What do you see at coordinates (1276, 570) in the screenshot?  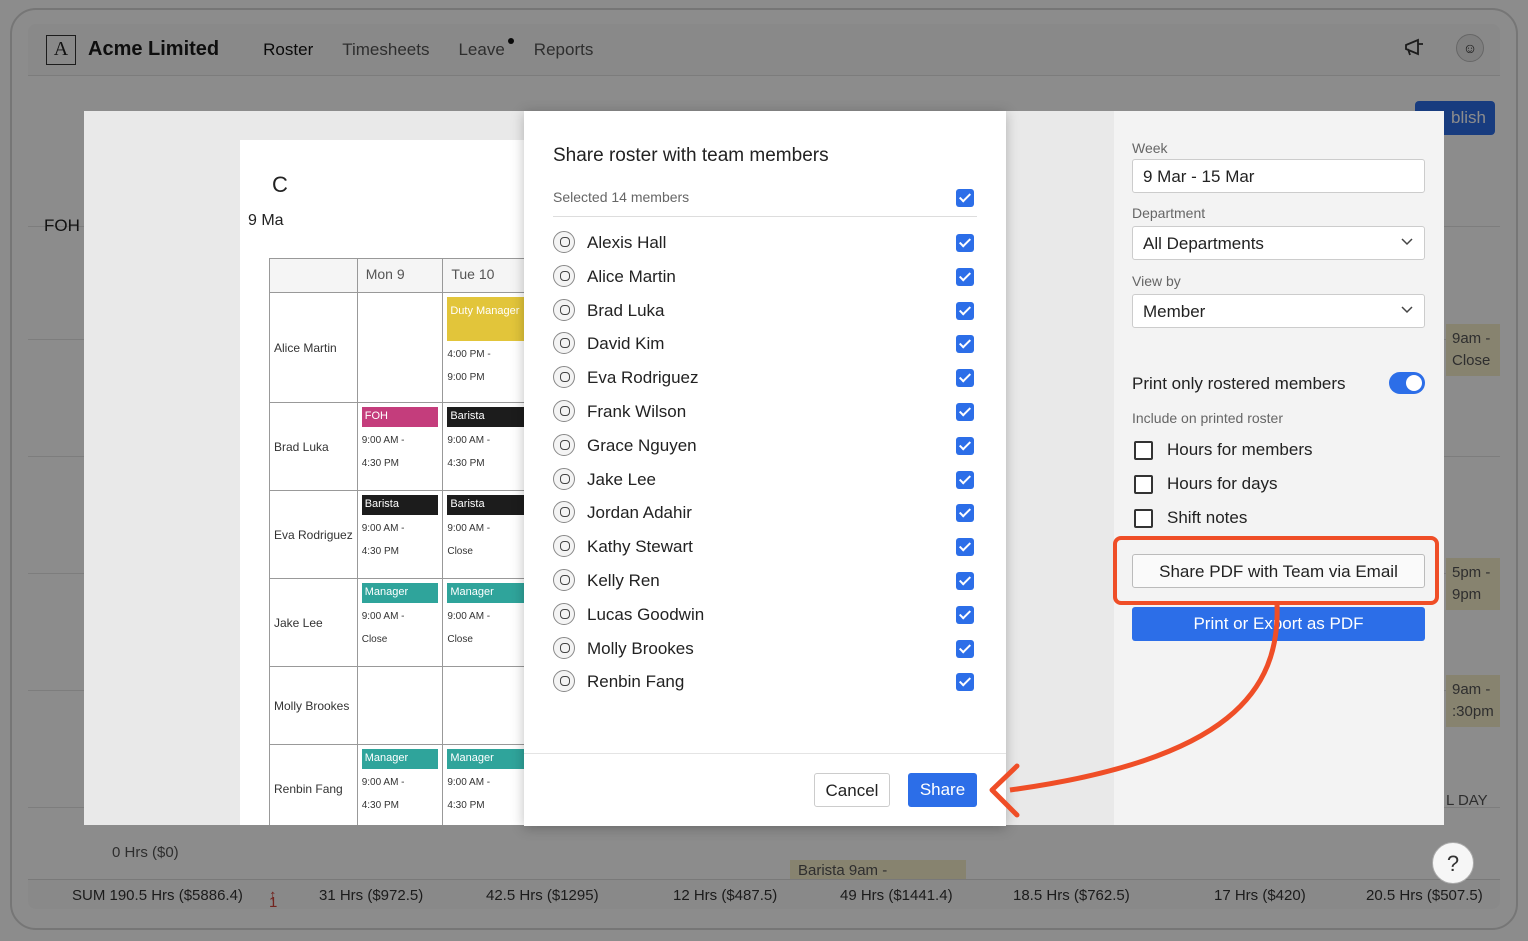 I see `highlight-annotation` at bounding box center [1276, 570].